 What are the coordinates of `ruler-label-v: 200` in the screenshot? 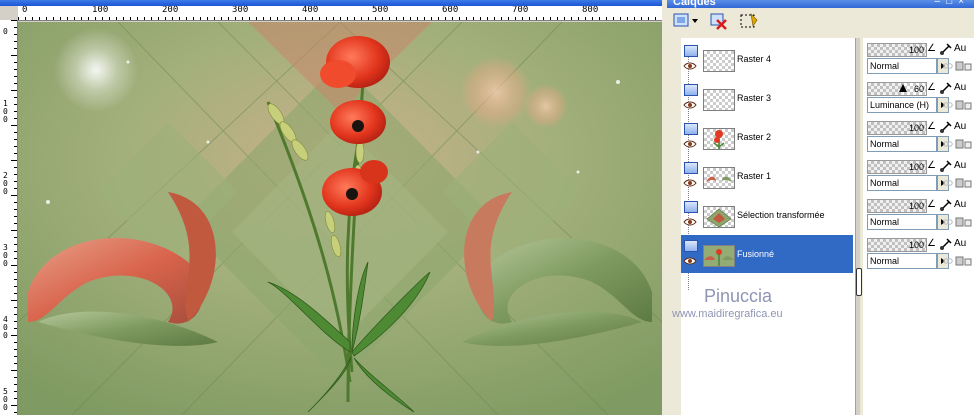 It's located at (5, 183).